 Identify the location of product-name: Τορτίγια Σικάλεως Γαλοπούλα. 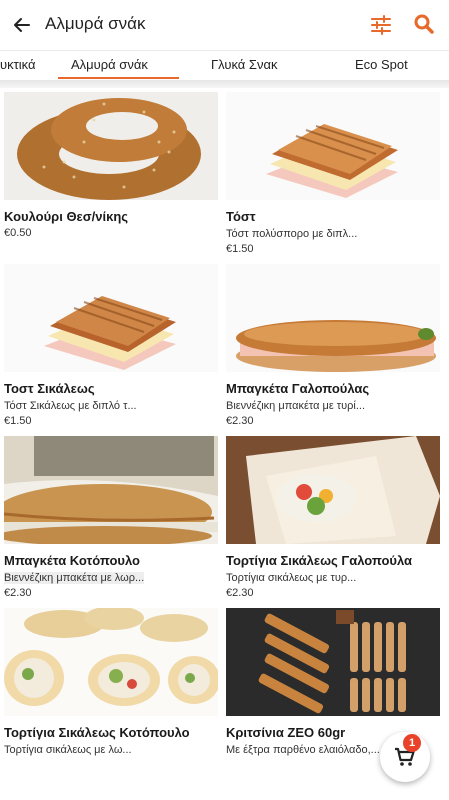
(319, 560).